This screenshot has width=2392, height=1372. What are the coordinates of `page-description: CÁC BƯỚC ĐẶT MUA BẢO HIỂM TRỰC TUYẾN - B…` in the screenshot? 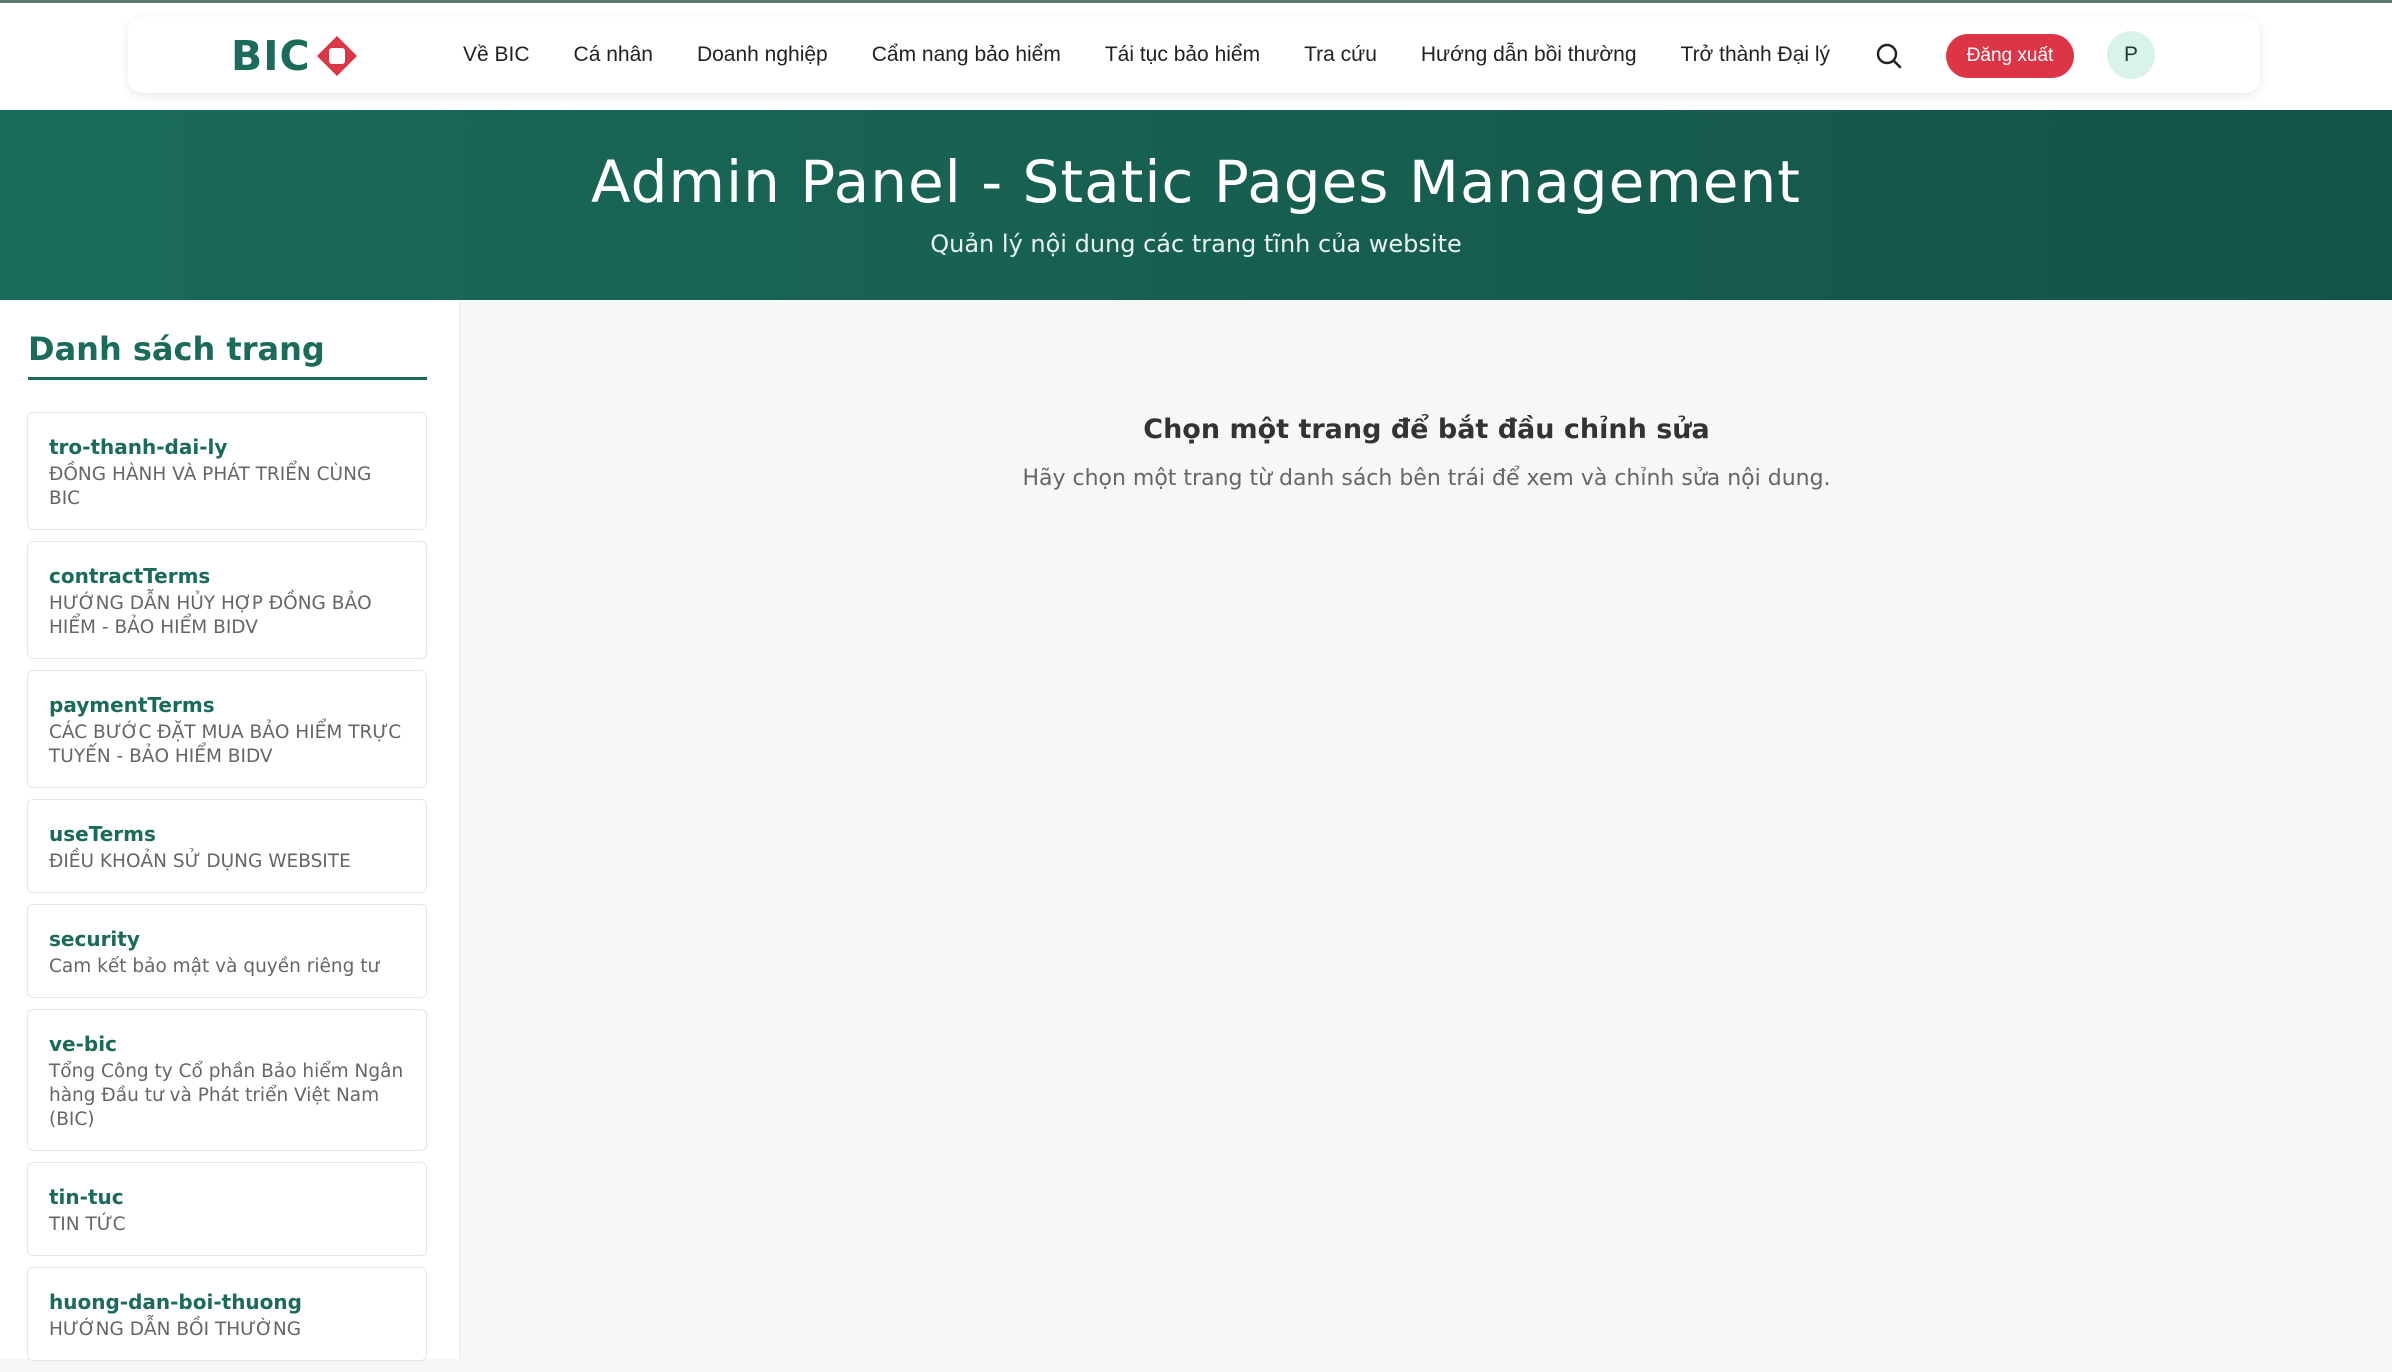 It's located at (225, 744).